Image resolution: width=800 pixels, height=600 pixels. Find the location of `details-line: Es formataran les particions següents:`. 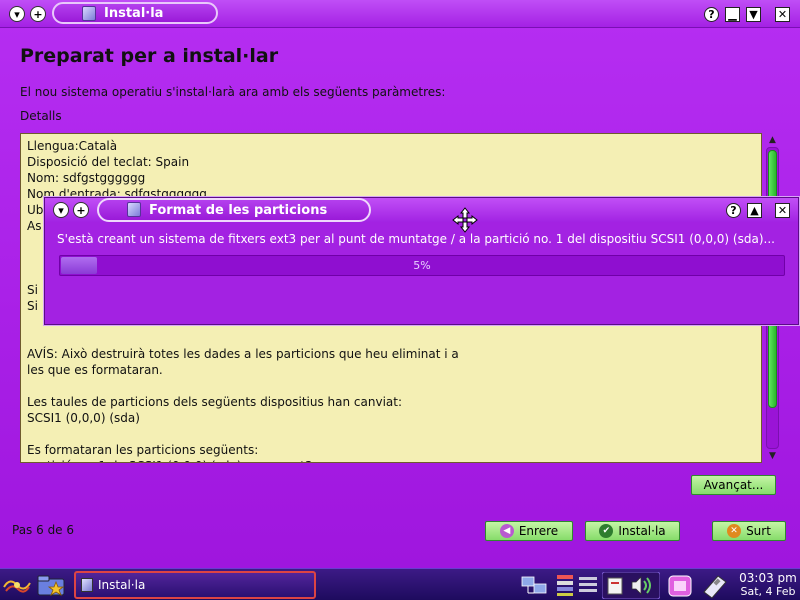

details-line: Es formataran les particions següents: is located at coordinates (143, 450).